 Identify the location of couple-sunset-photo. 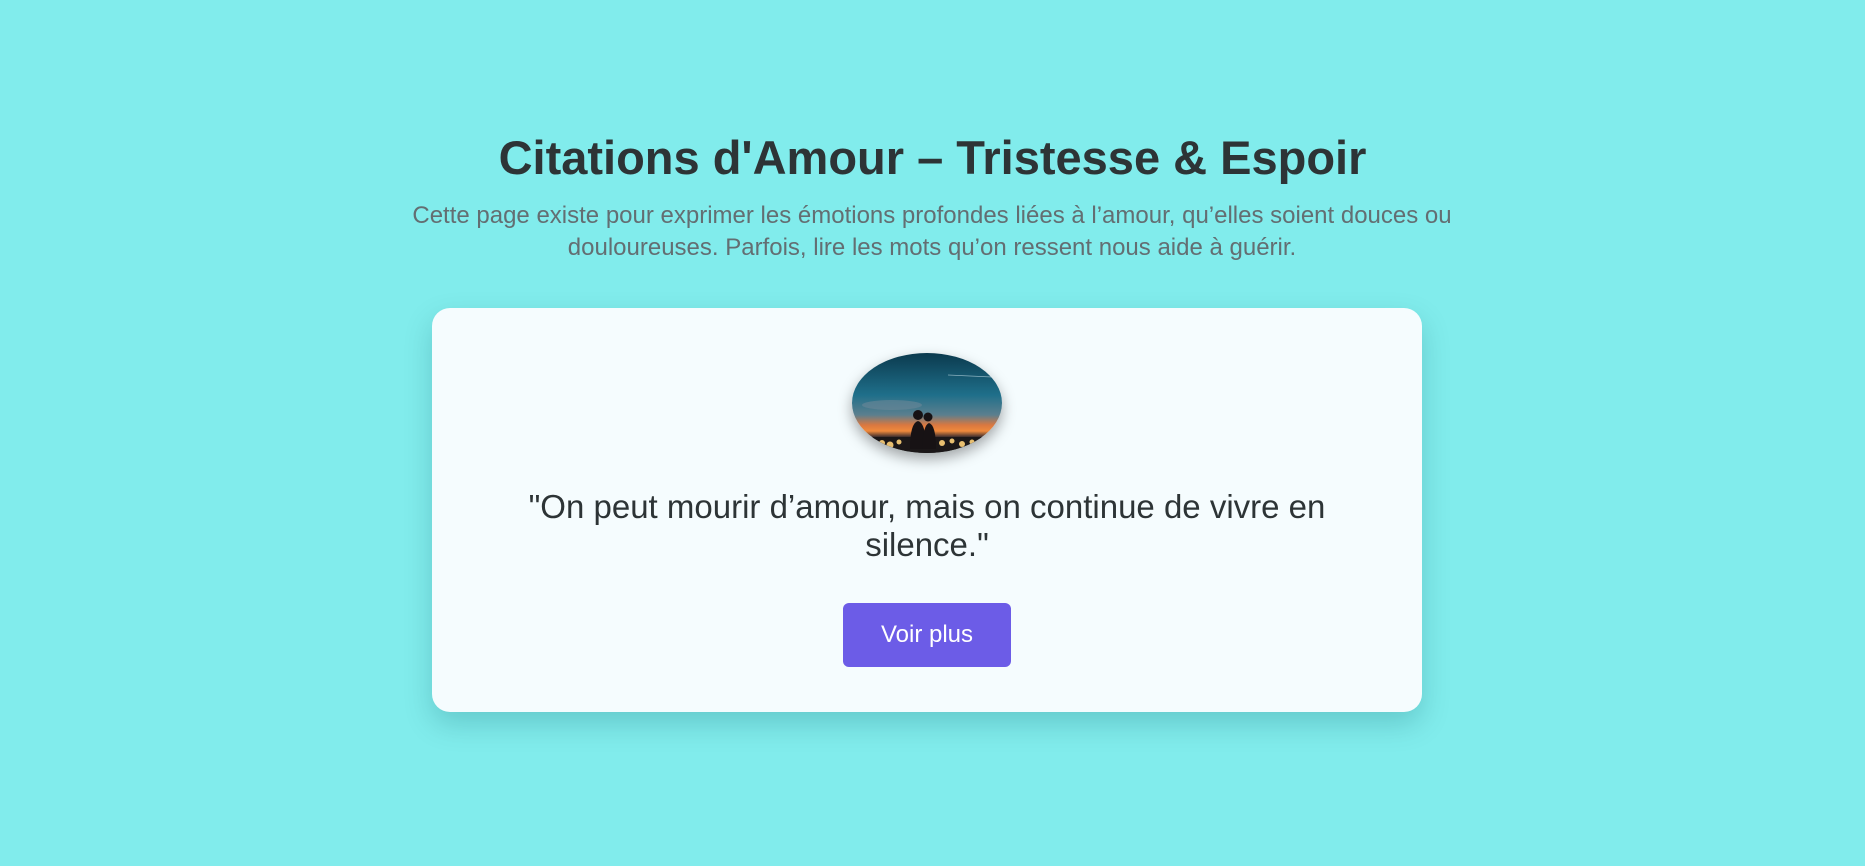
(927, 403).